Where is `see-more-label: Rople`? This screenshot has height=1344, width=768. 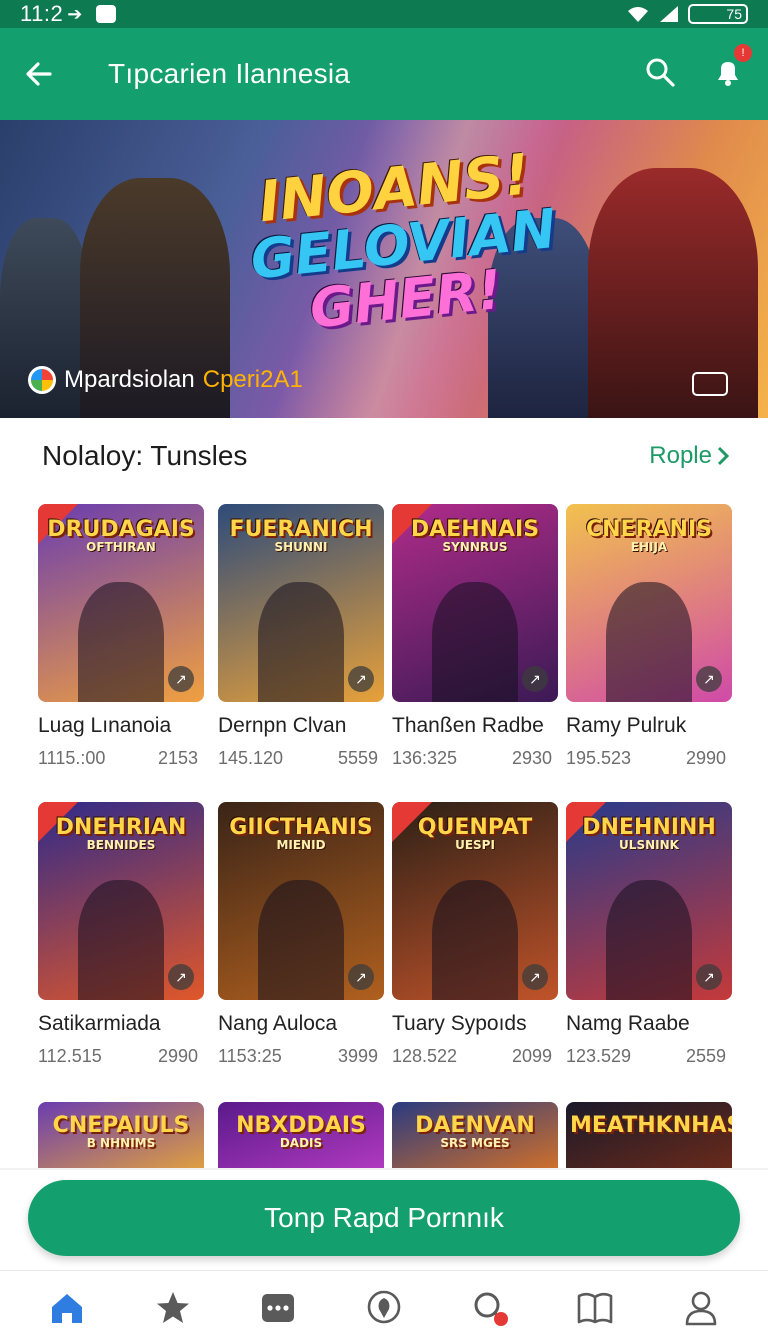
see-more-label: Rople is located at coordinates (680, 455).